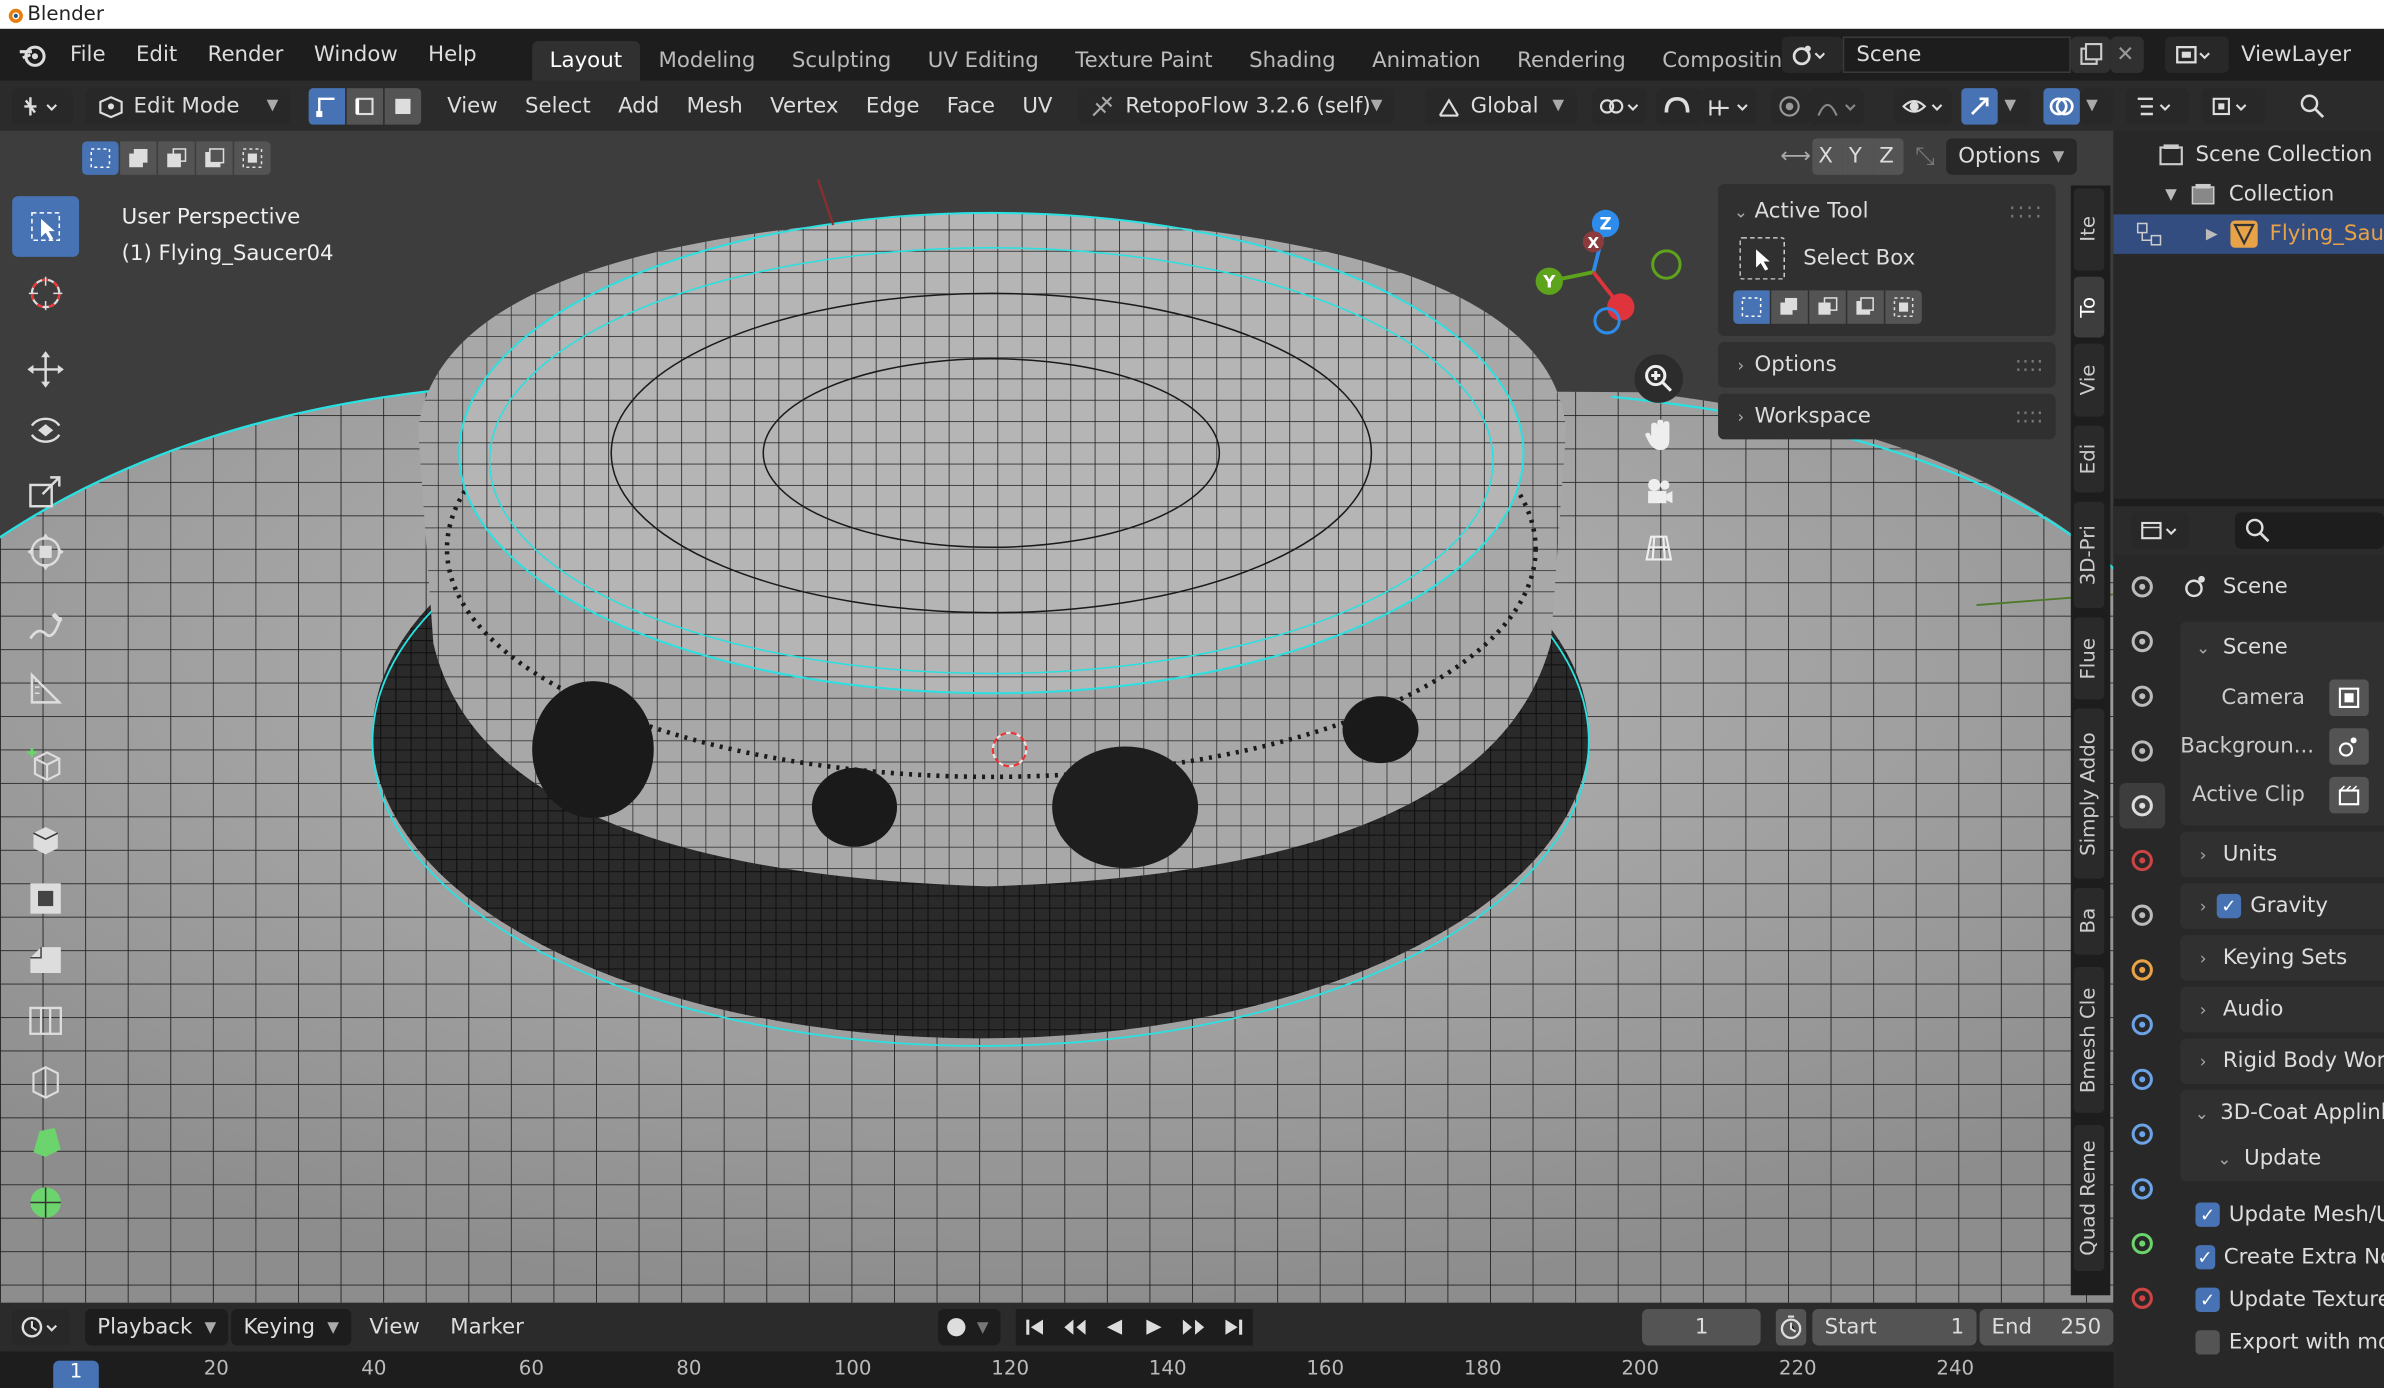  I want to click on menu-uv: UV, so click(1038, 106).